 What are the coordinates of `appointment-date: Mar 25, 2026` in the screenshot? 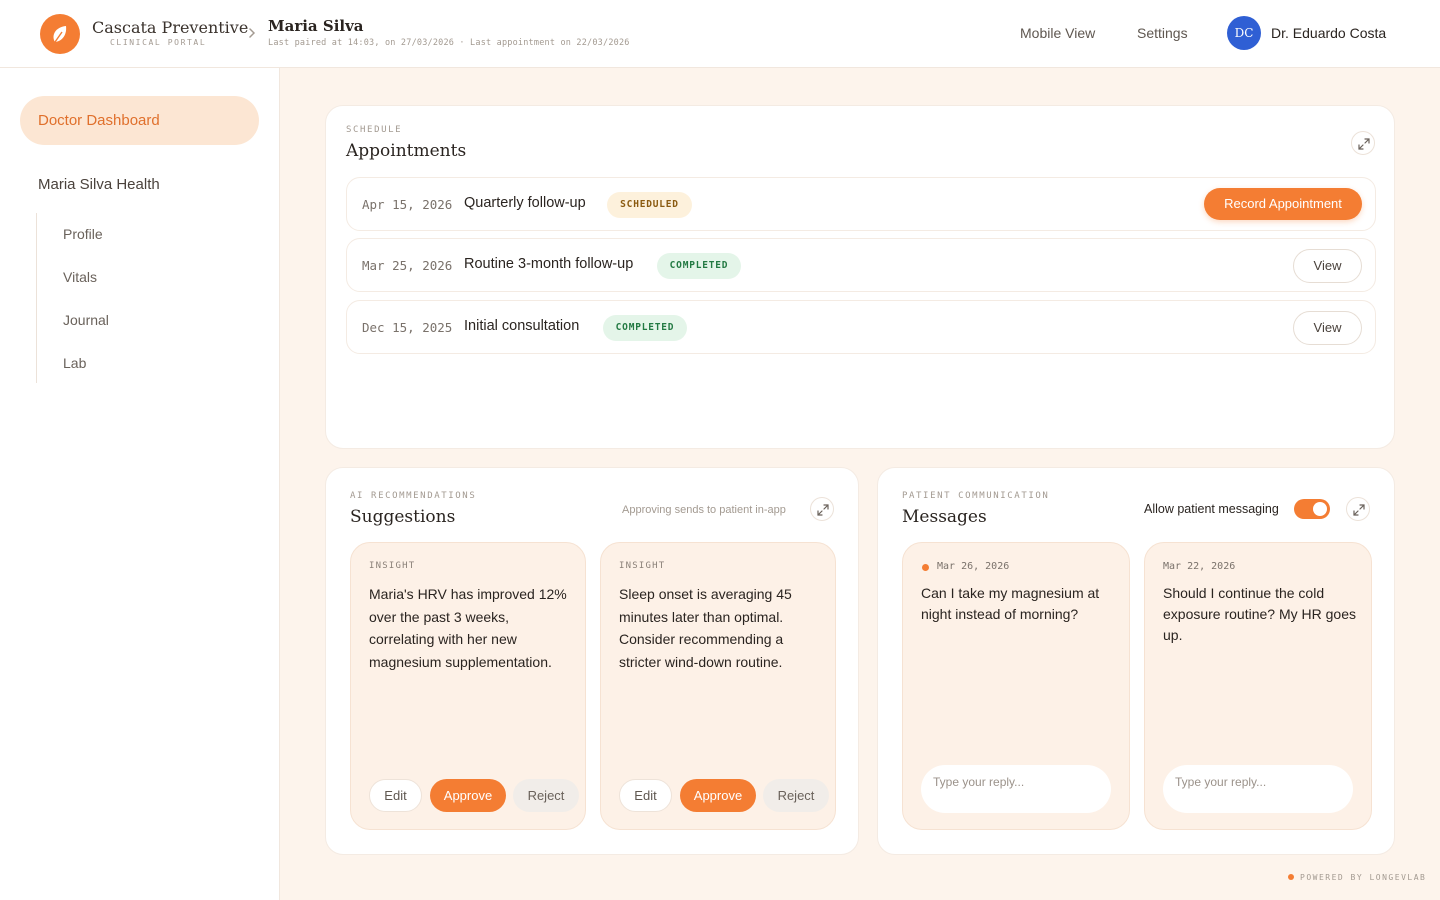 It's located at (407, 265).